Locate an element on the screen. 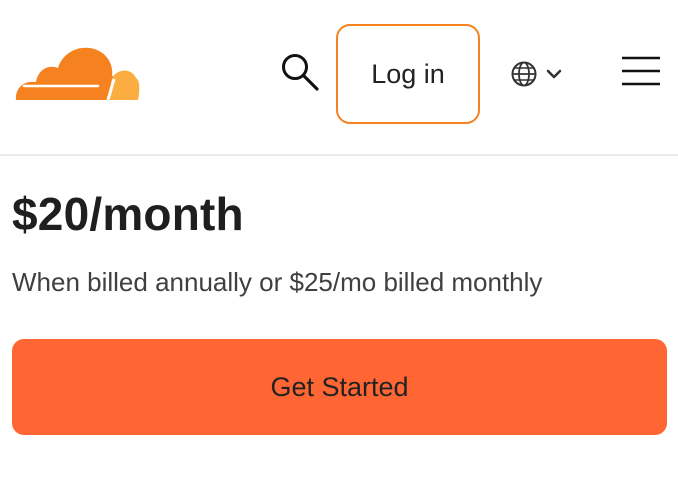 The width and height of the screenshot is (678, 486). get-started-label: Get Started is located at coordinates (339, 386).